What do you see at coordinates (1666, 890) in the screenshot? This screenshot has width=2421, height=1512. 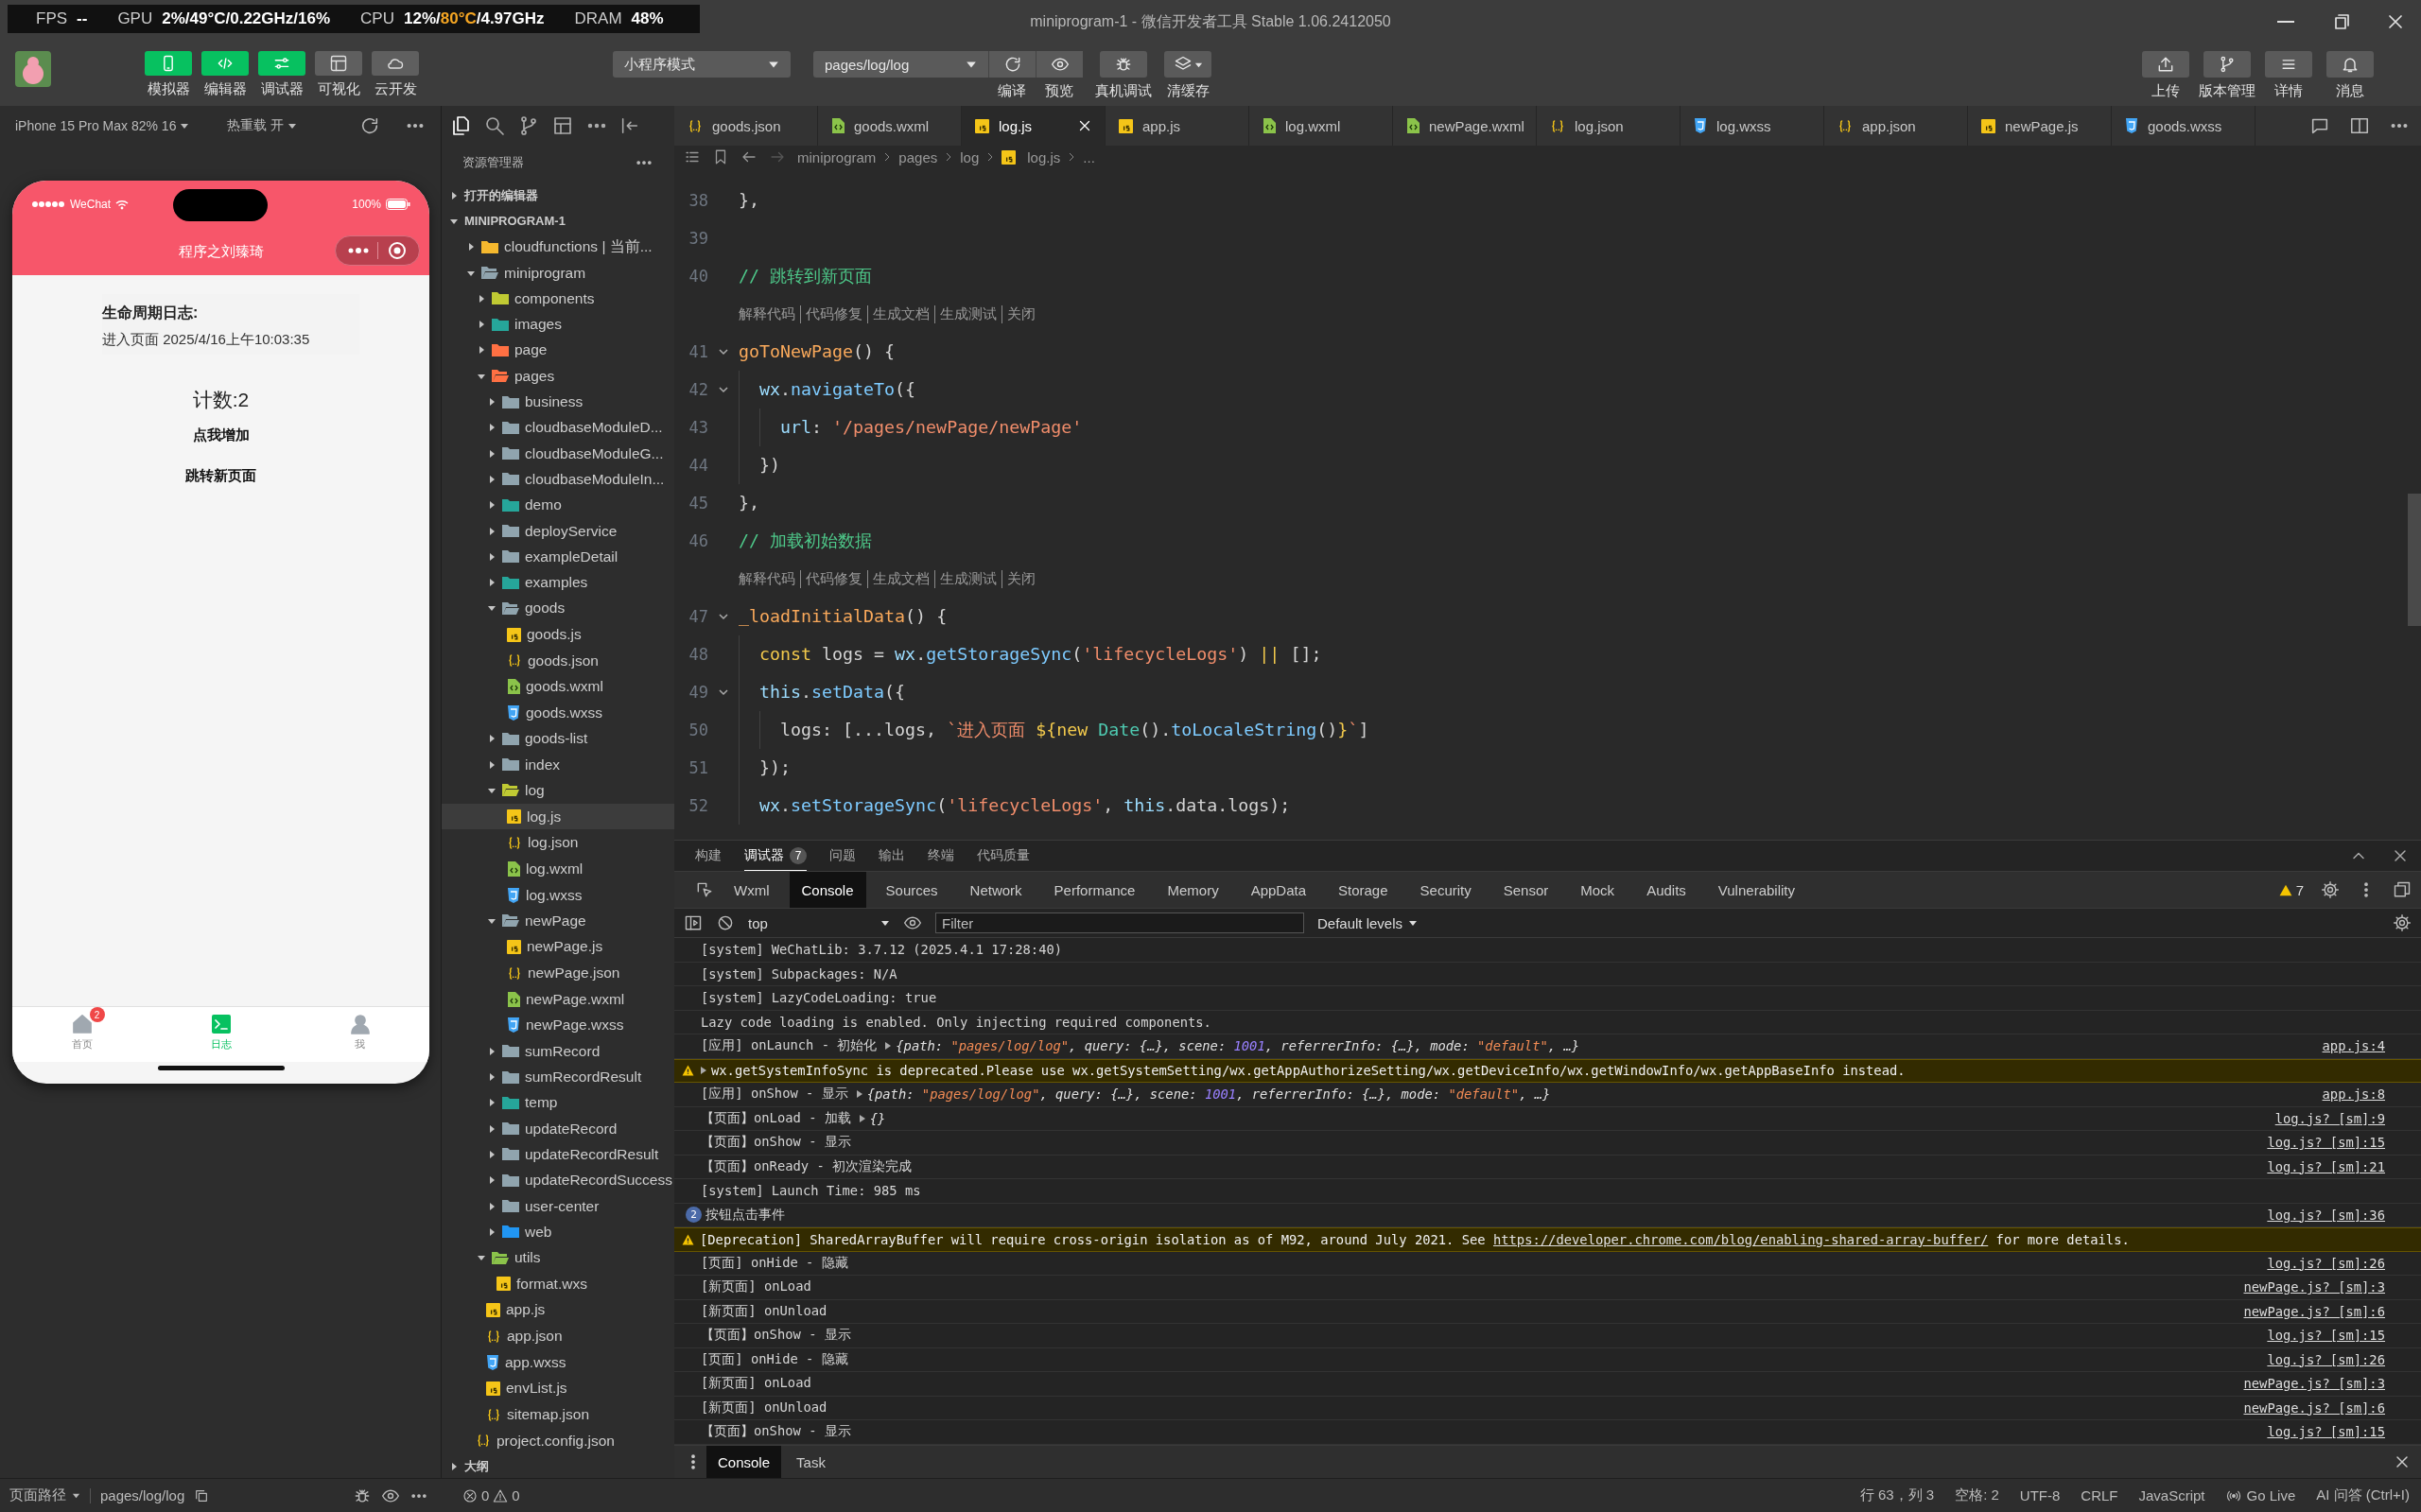 I see `devtools-tab: Audits` at bounding box center [1666, 890].